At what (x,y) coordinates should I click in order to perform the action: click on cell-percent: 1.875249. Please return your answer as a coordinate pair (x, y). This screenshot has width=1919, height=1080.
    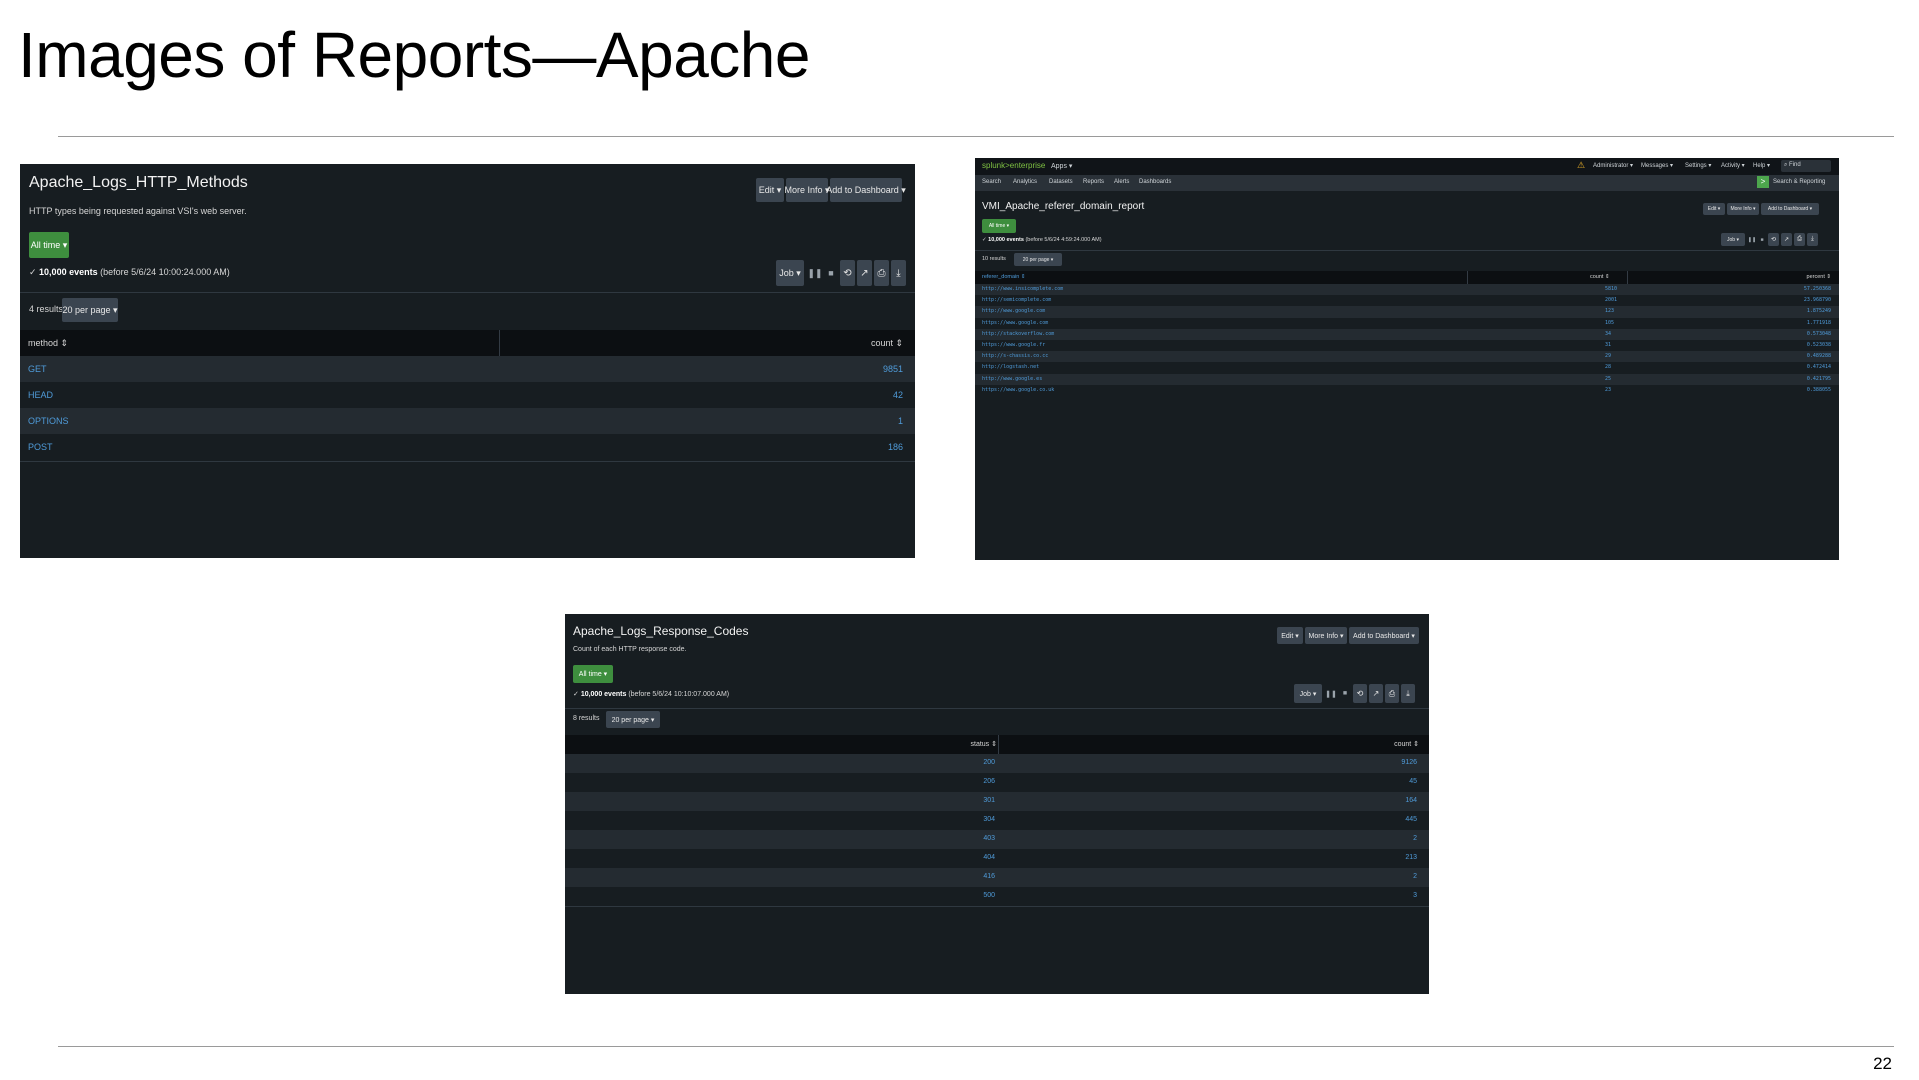
    Looking at the image, I should click on (1819, 311).